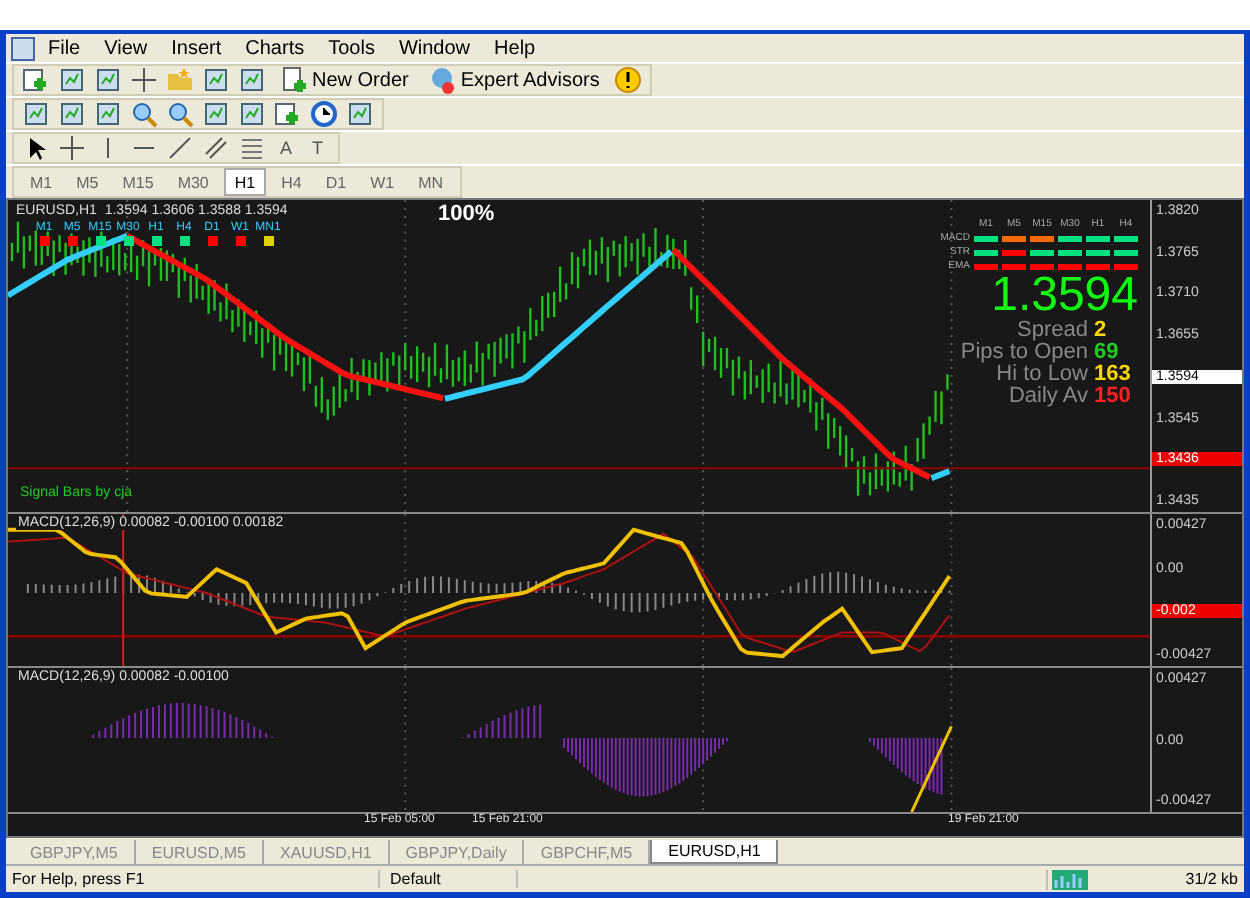 This screenshot has height=898, width=1250. I want to click on app-icon, so click(23, 48).